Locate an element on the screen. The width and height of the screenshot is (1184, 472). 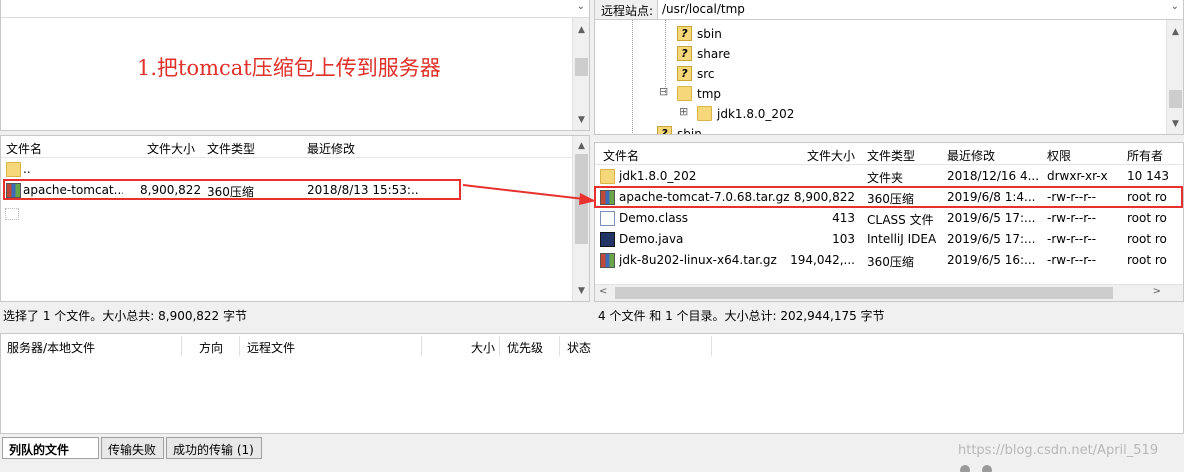
file-owner: 10 143 is located at coordinates (1148, 176).